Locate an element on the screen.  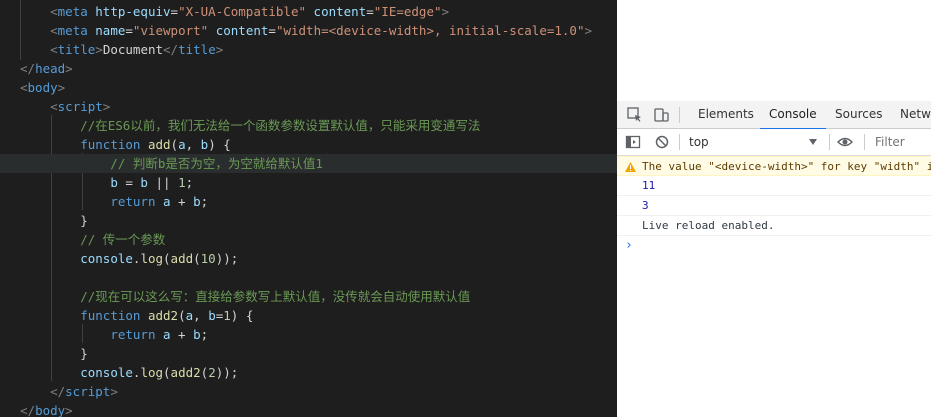
code-token: // 传一个参数 is located at coordinates (93, 239).